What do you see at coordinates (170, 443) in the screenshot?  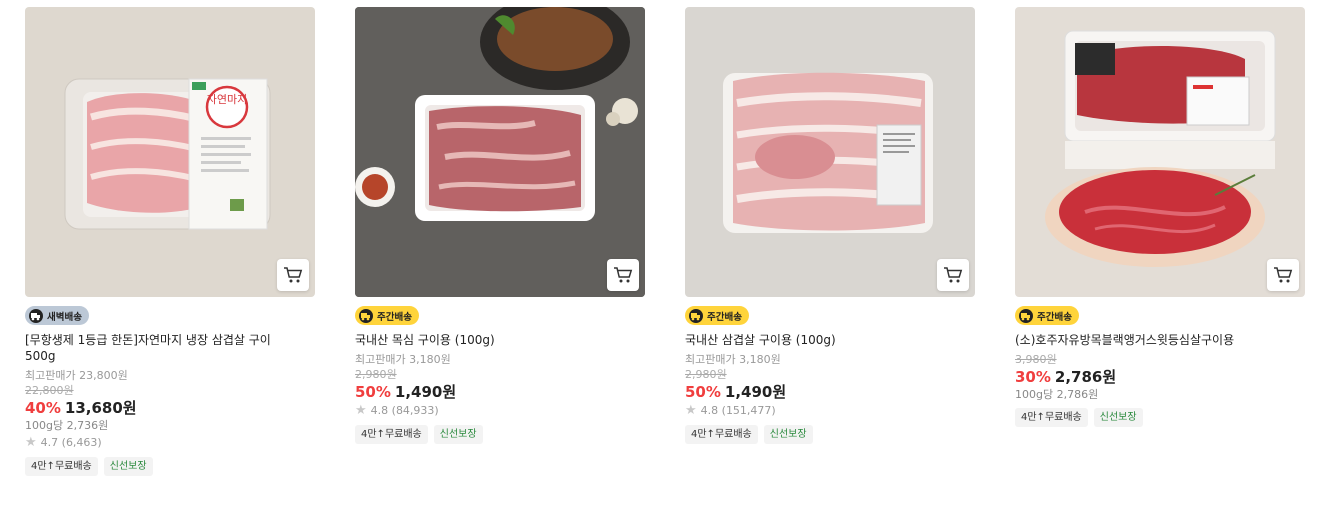 I see `rating: ★ 4.7 (6,463)` at bounding box center [170, 443].